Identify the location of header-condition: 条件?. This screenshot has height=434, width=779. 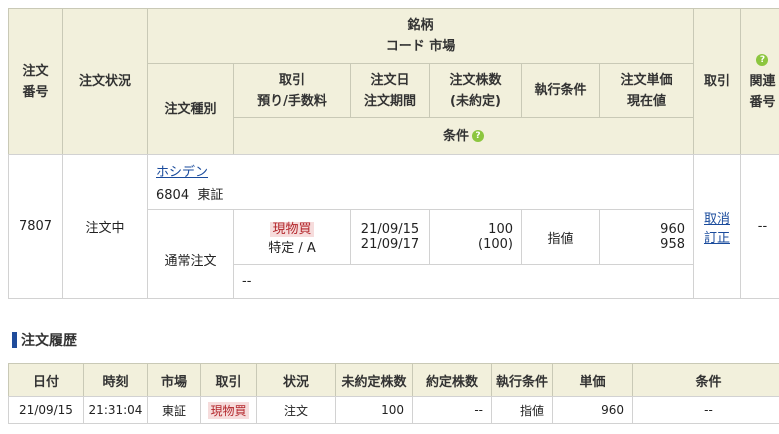
(463, 136).